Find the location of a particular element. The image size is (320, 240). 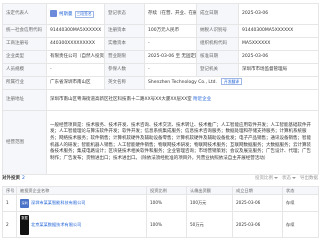

status-value: 存续（在营、开业、在册） is located at coordinates (170, 14).